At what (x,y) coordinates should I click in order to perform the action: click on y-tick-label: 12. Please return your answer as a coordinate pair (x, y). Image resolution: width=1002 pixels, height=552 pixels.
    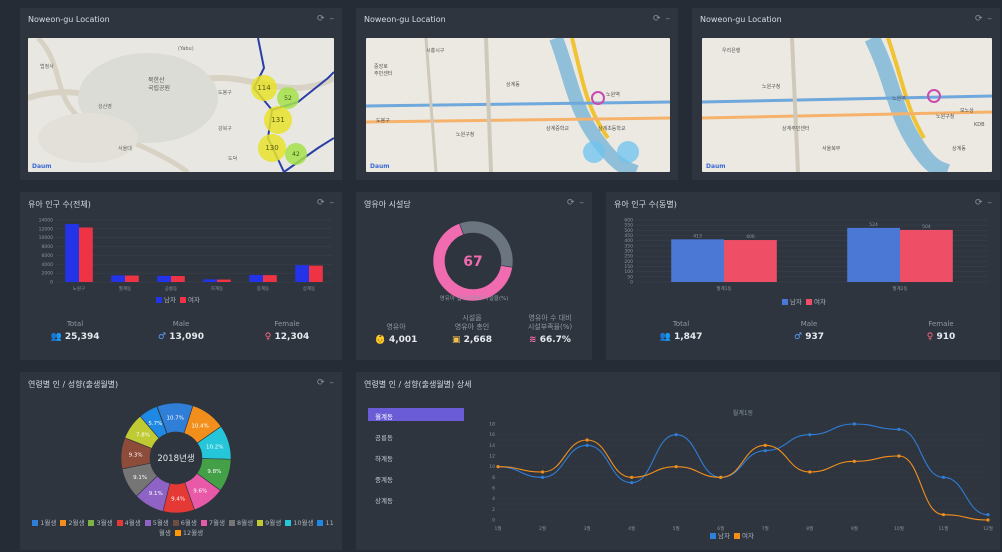
    Looking at the image, I should click on (492, 457).